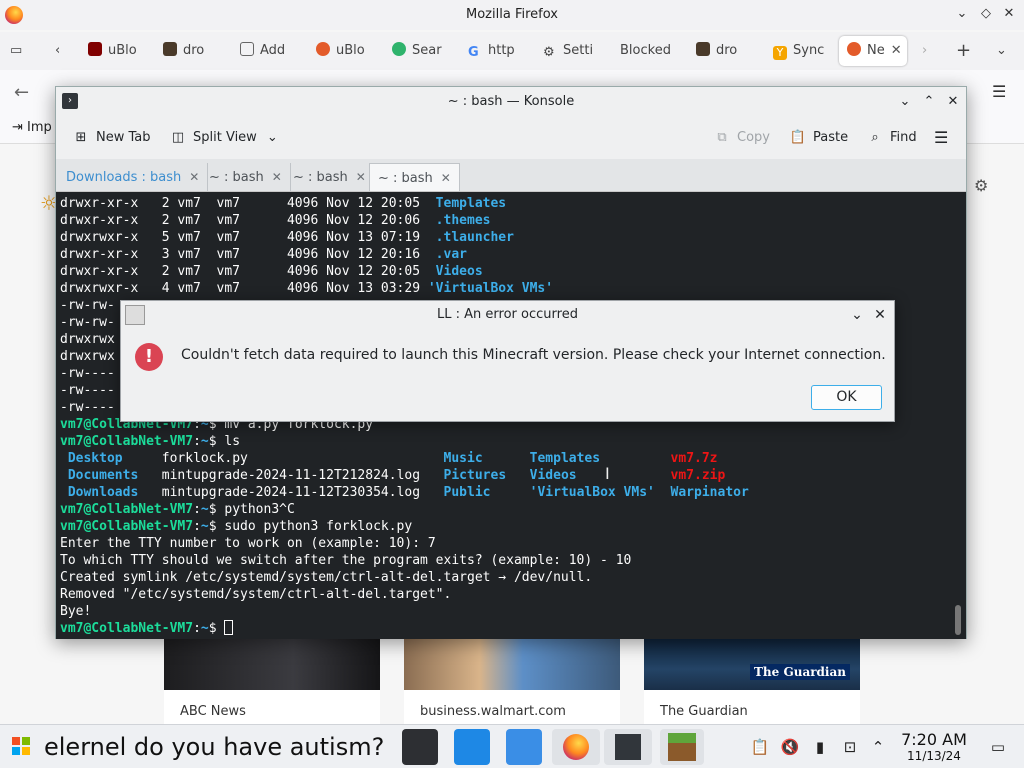 The width and height of the screenshot is (1024, 768). Describe the element at coordinates (709, 492) in the screenshot. I see `ls-entry: Warpinator` at that location.